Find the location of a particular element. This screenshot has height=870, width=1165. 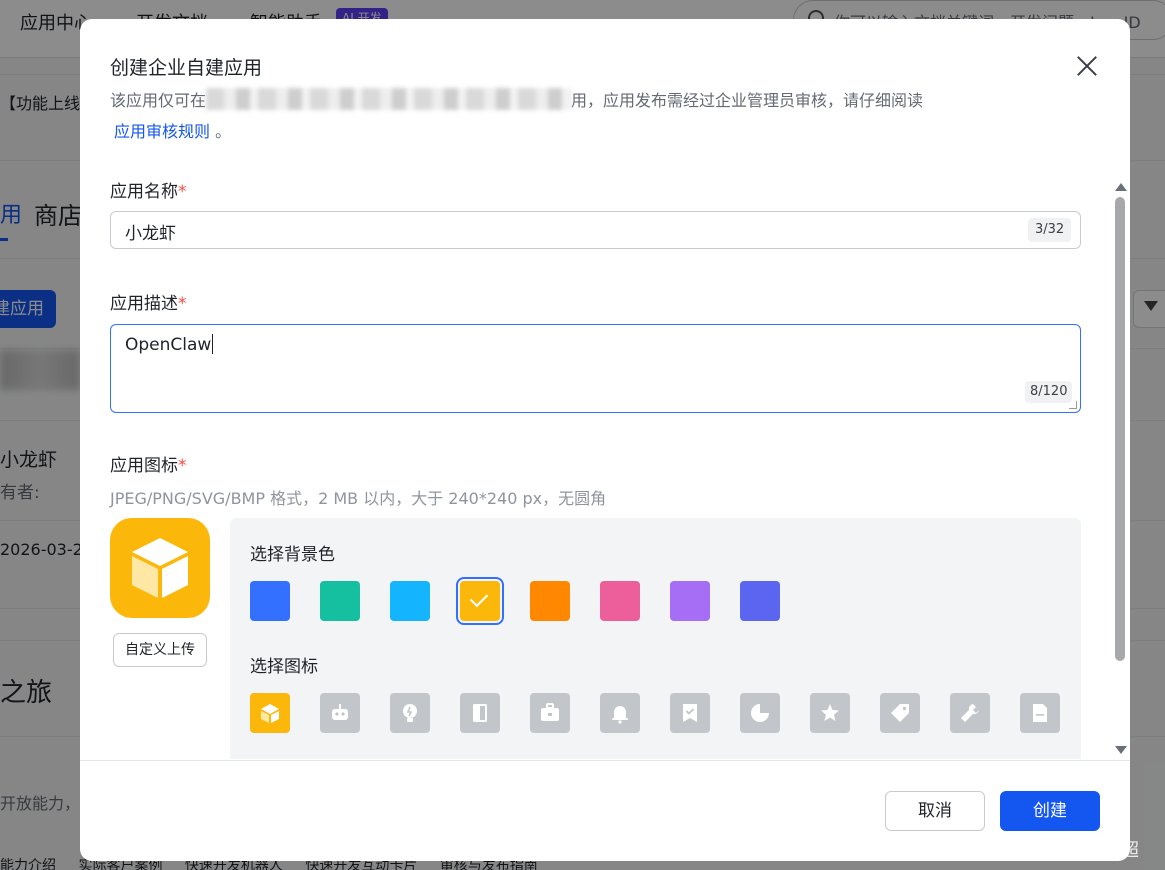

icon-option-lightbulb is located at coordinates (410, 713).